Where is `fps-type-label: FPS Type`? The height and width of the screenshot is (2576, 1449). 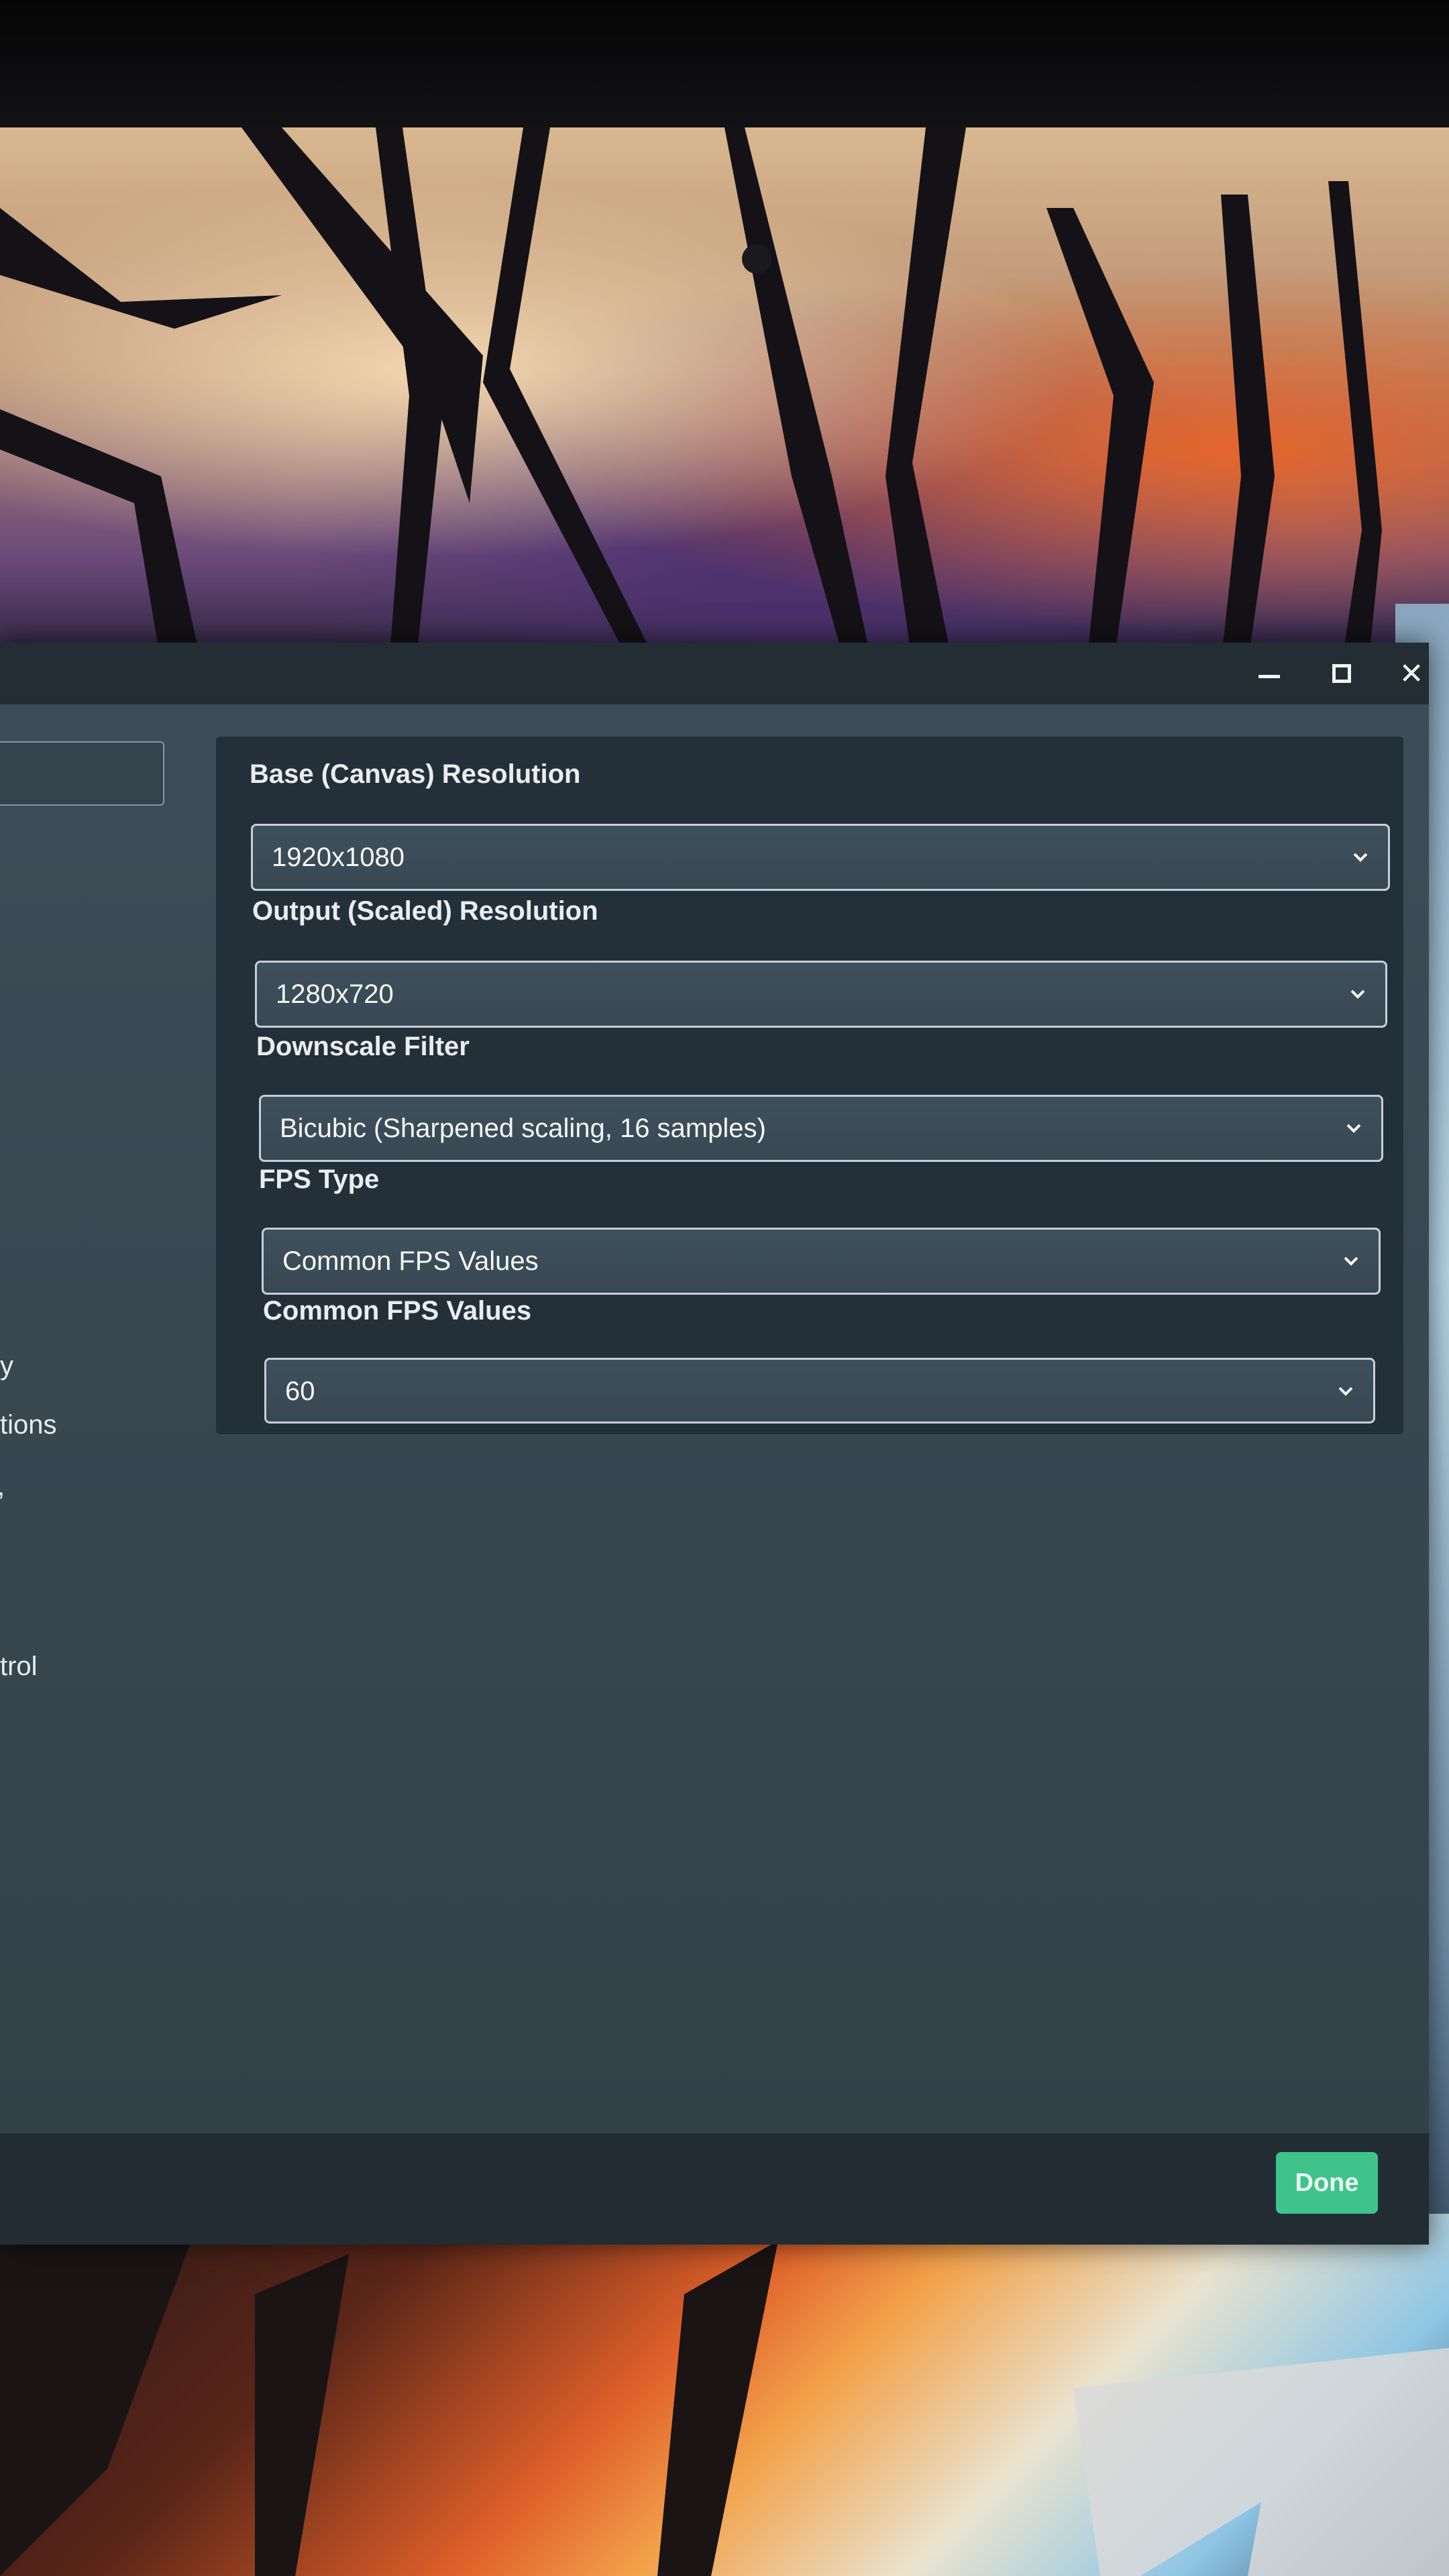
fps-type-label: FPS Type is located at coordinates (319, 1179).